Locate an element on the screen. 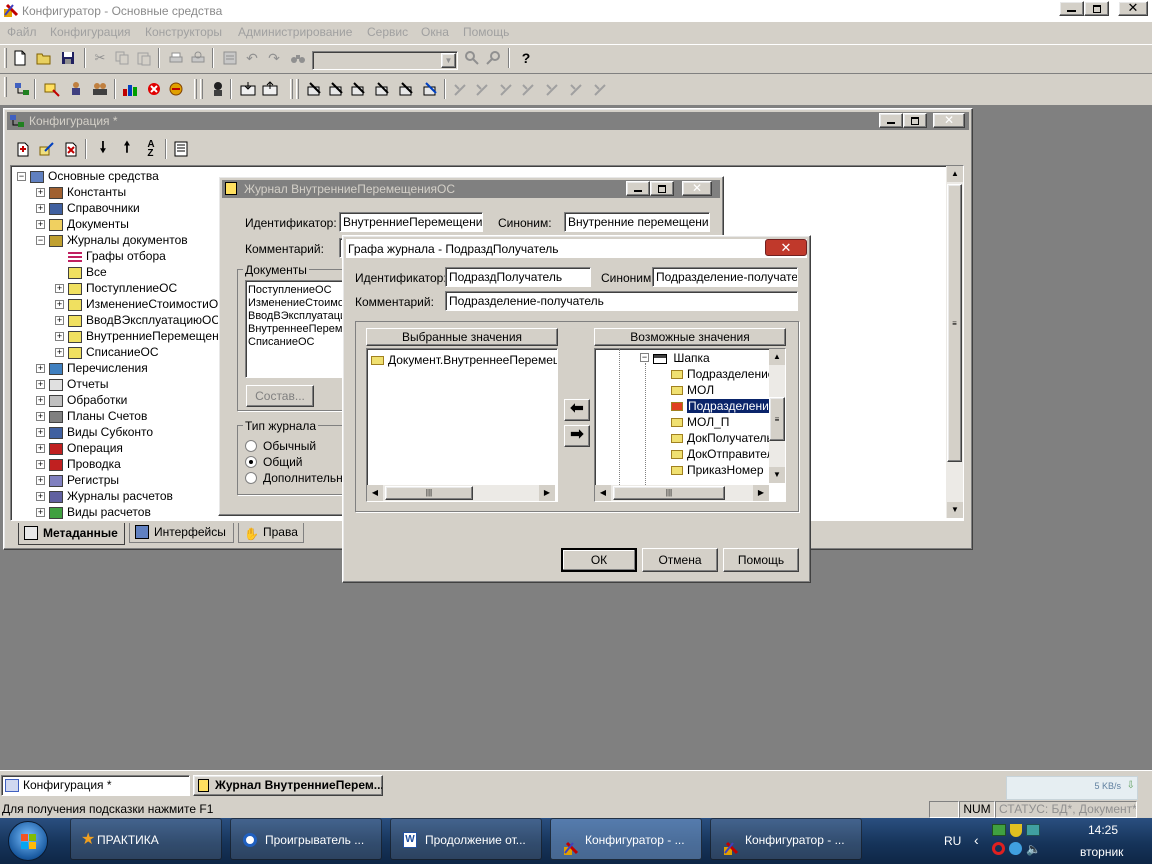 The height and width of the screenshot is (864, 1152). scroll-down-button: ▼ is located at coordinates (955, 510).